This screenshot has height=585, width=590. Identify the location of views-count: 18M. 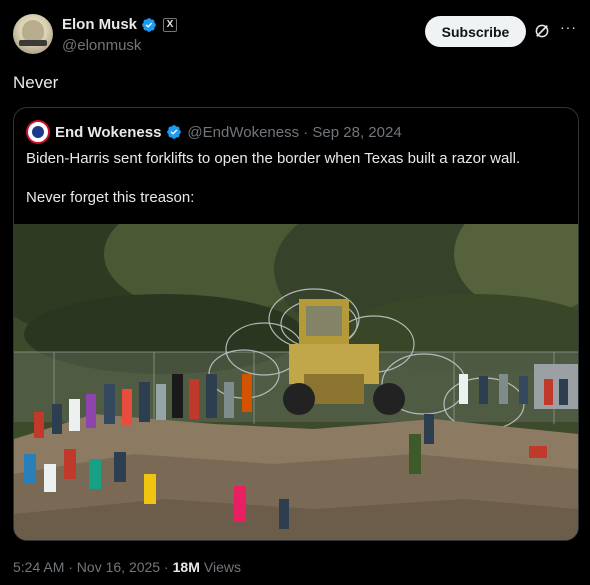
(186, 567).